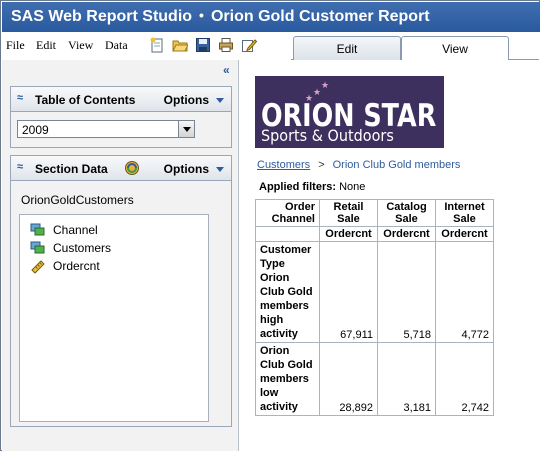 The image size is (540, 451). I want to click on toc-panel-body: 2009, so click(121, 130).